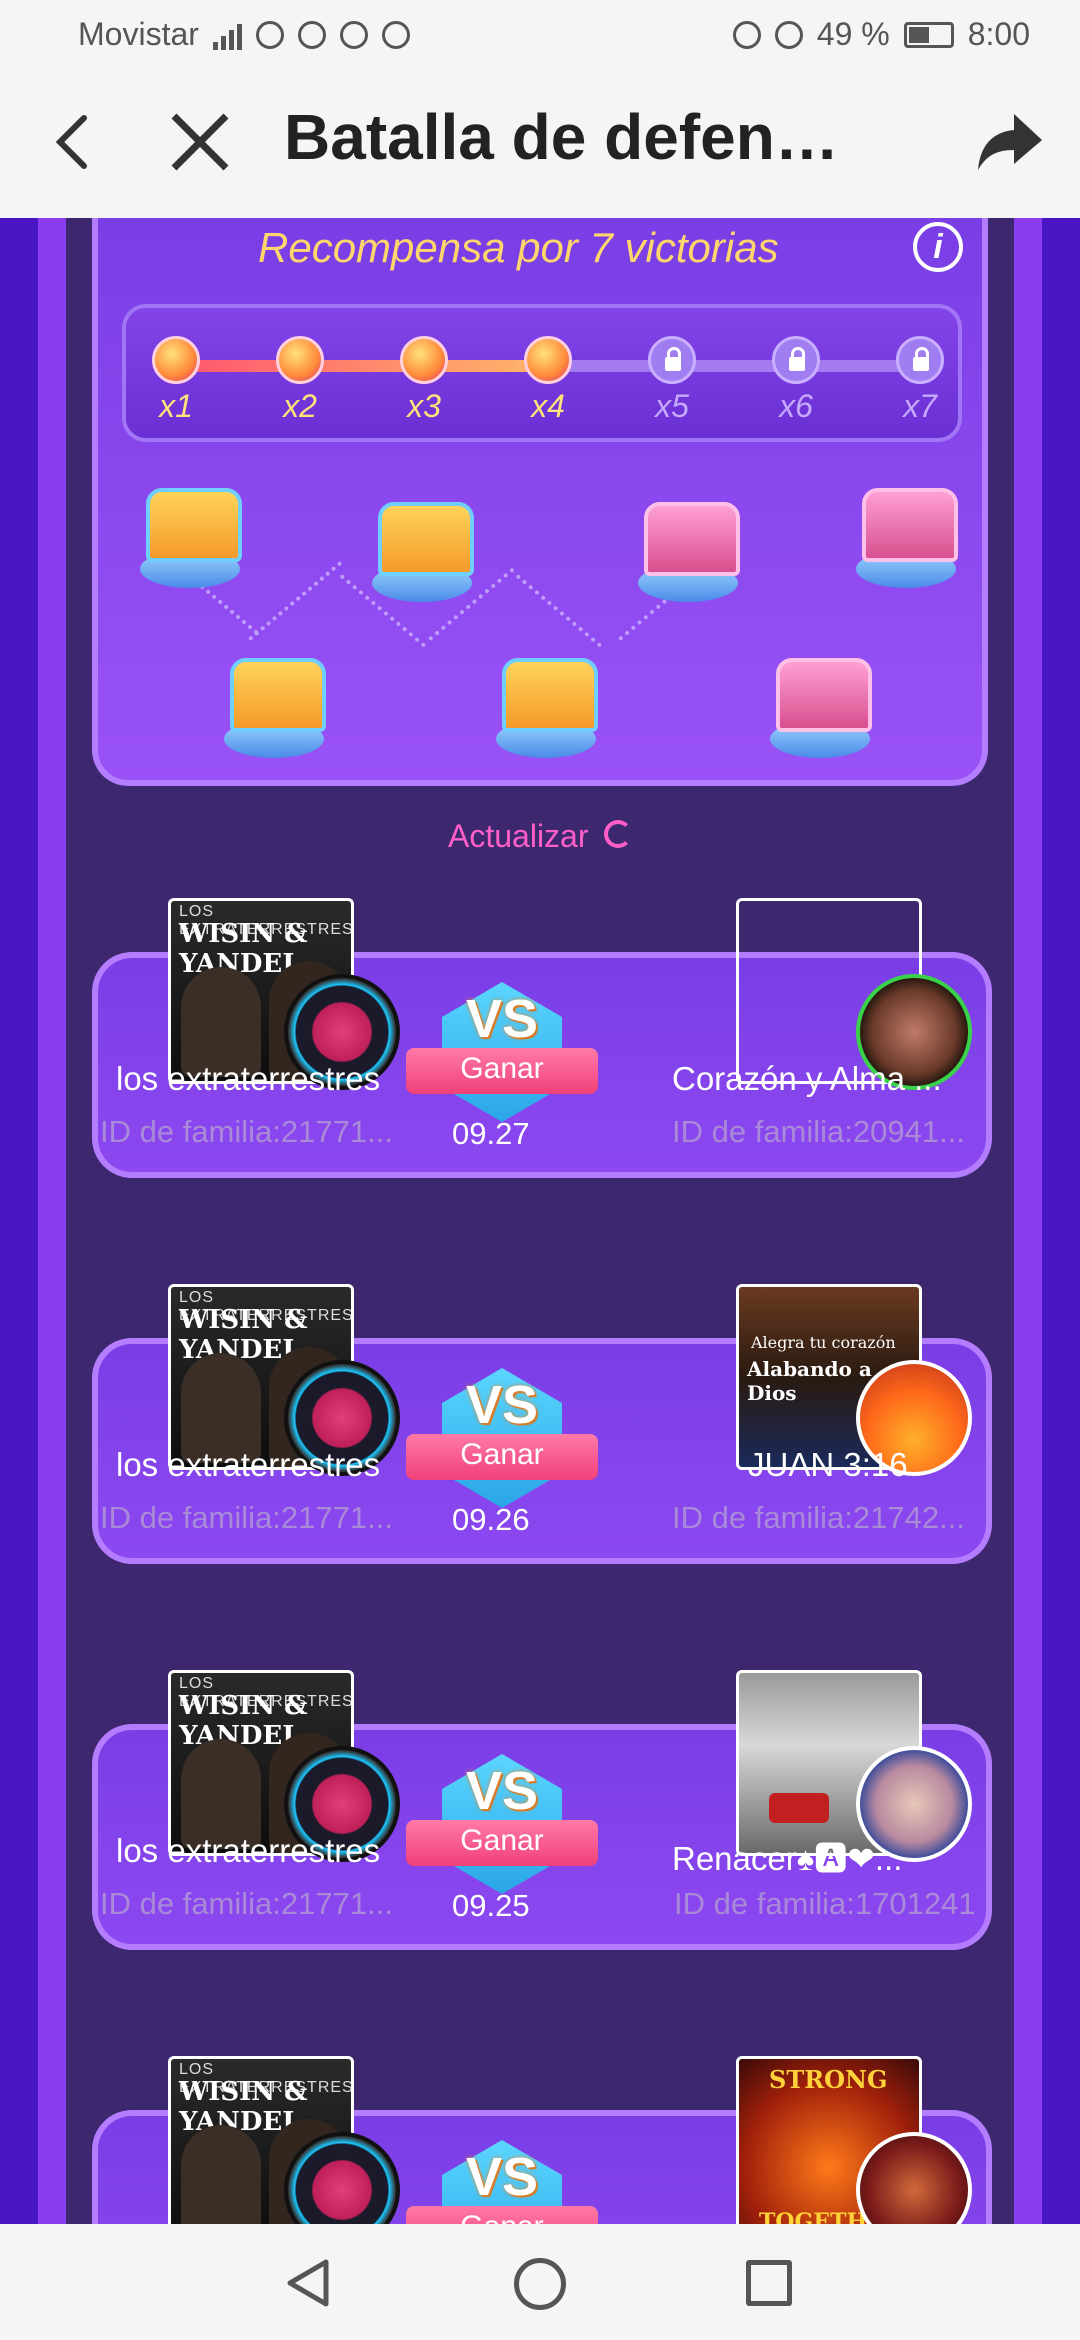 Image resolution: width=1080 pixels, height=2340 pixels. Describe the element at coordinates (928, 34) in the screenshot. I see `battery-icon` at that location.